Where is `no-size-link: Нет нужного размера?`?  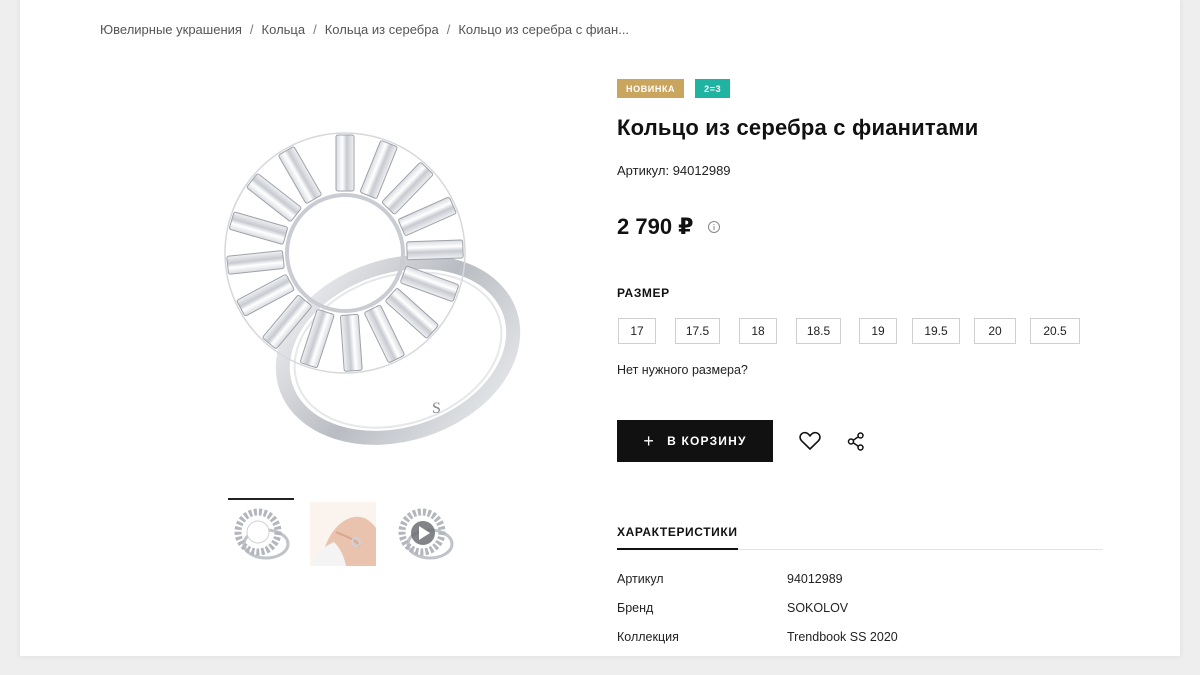
no-size-link: Нет нужного размера? is located at coordinates (682, 370).